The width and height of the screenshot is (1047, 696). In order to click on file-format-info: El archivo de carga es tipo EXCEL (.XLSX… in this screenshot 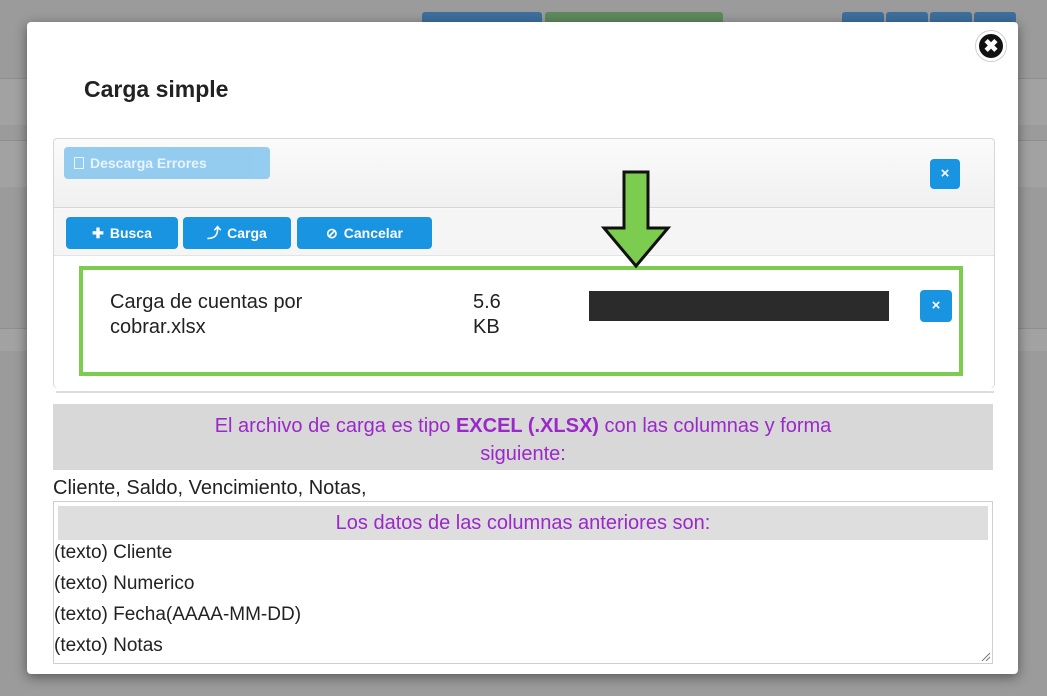, I will do `click(523, 437)`.